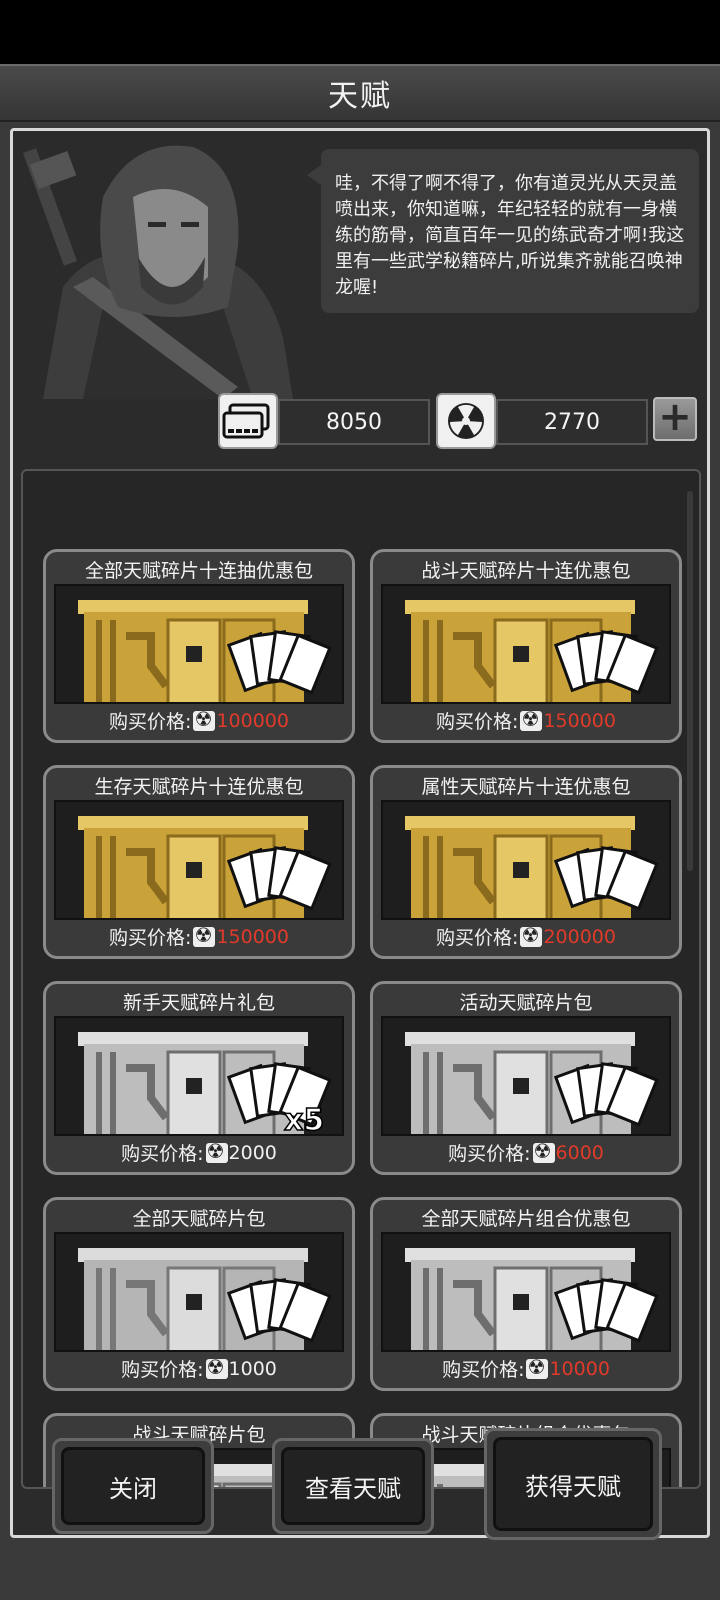 The image size is (720, 1600). I want to click on radiation-counter: 2770, so click(572, 422).